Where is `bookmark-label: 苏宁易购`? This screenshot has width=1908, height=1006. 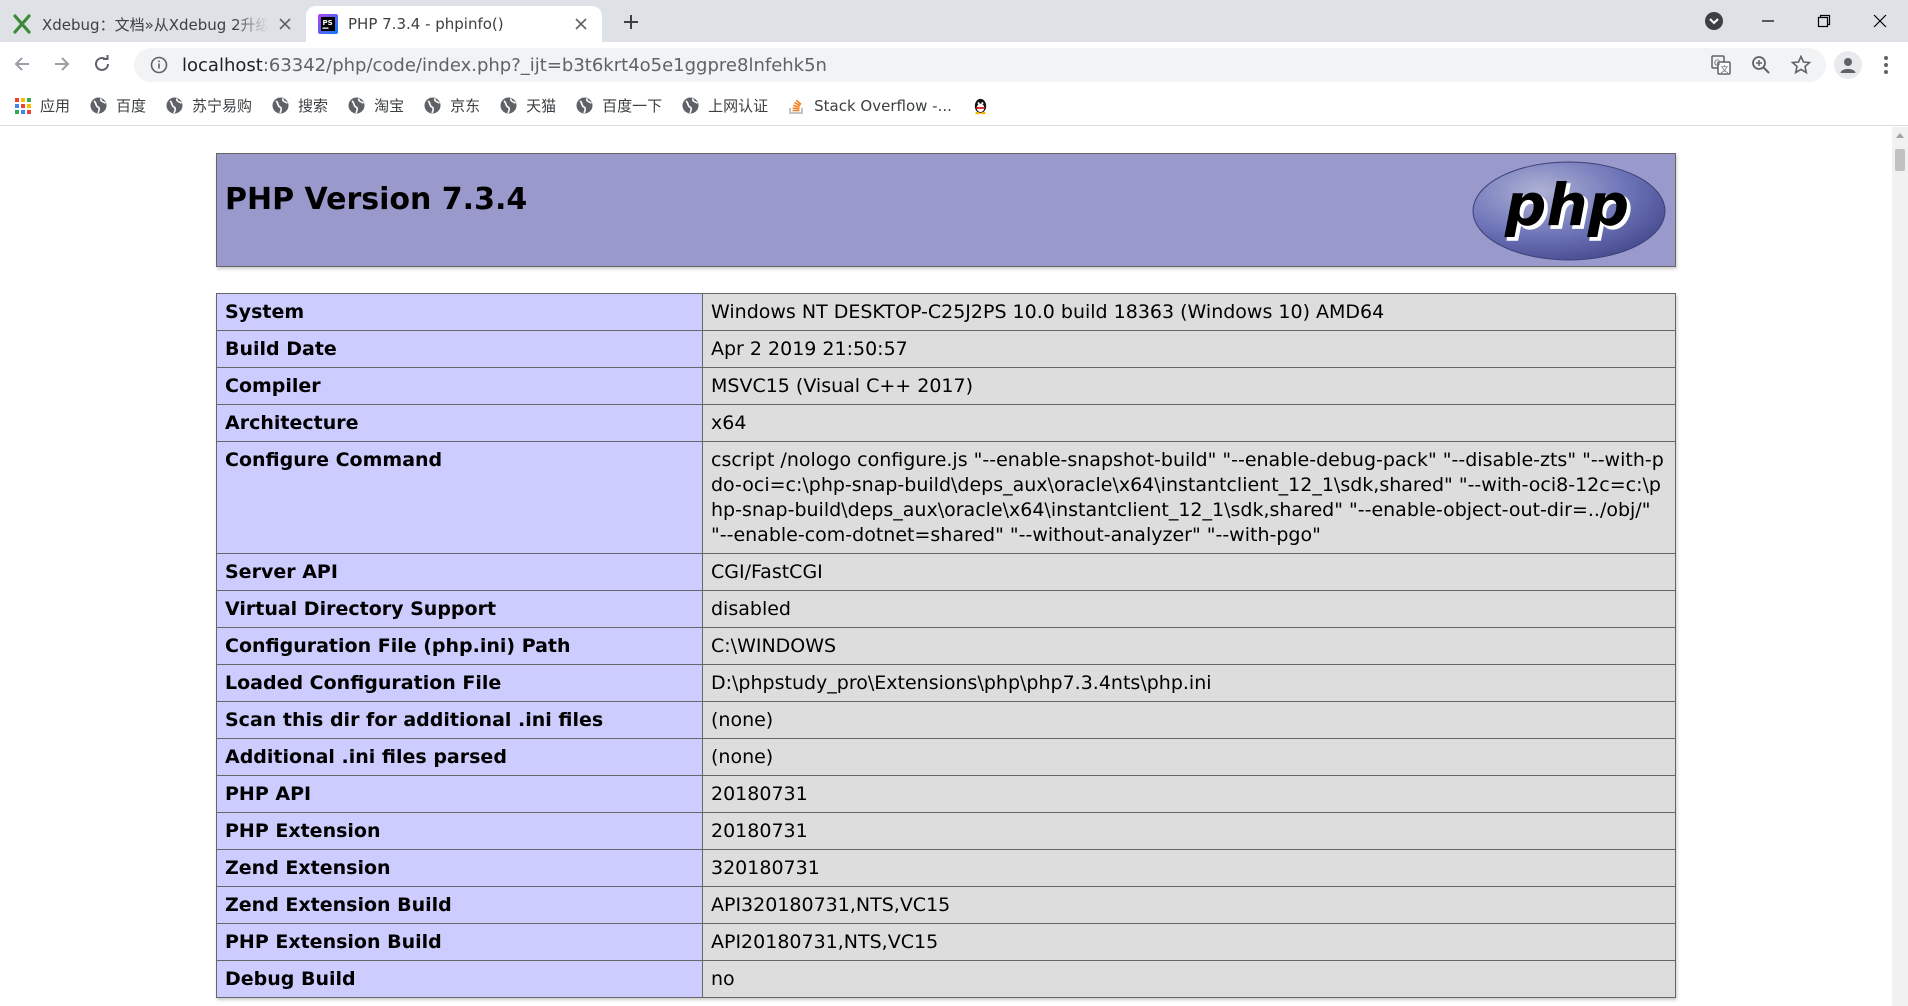 bookmark-label: 苏宁易购 is located at coordinates (222, 106).